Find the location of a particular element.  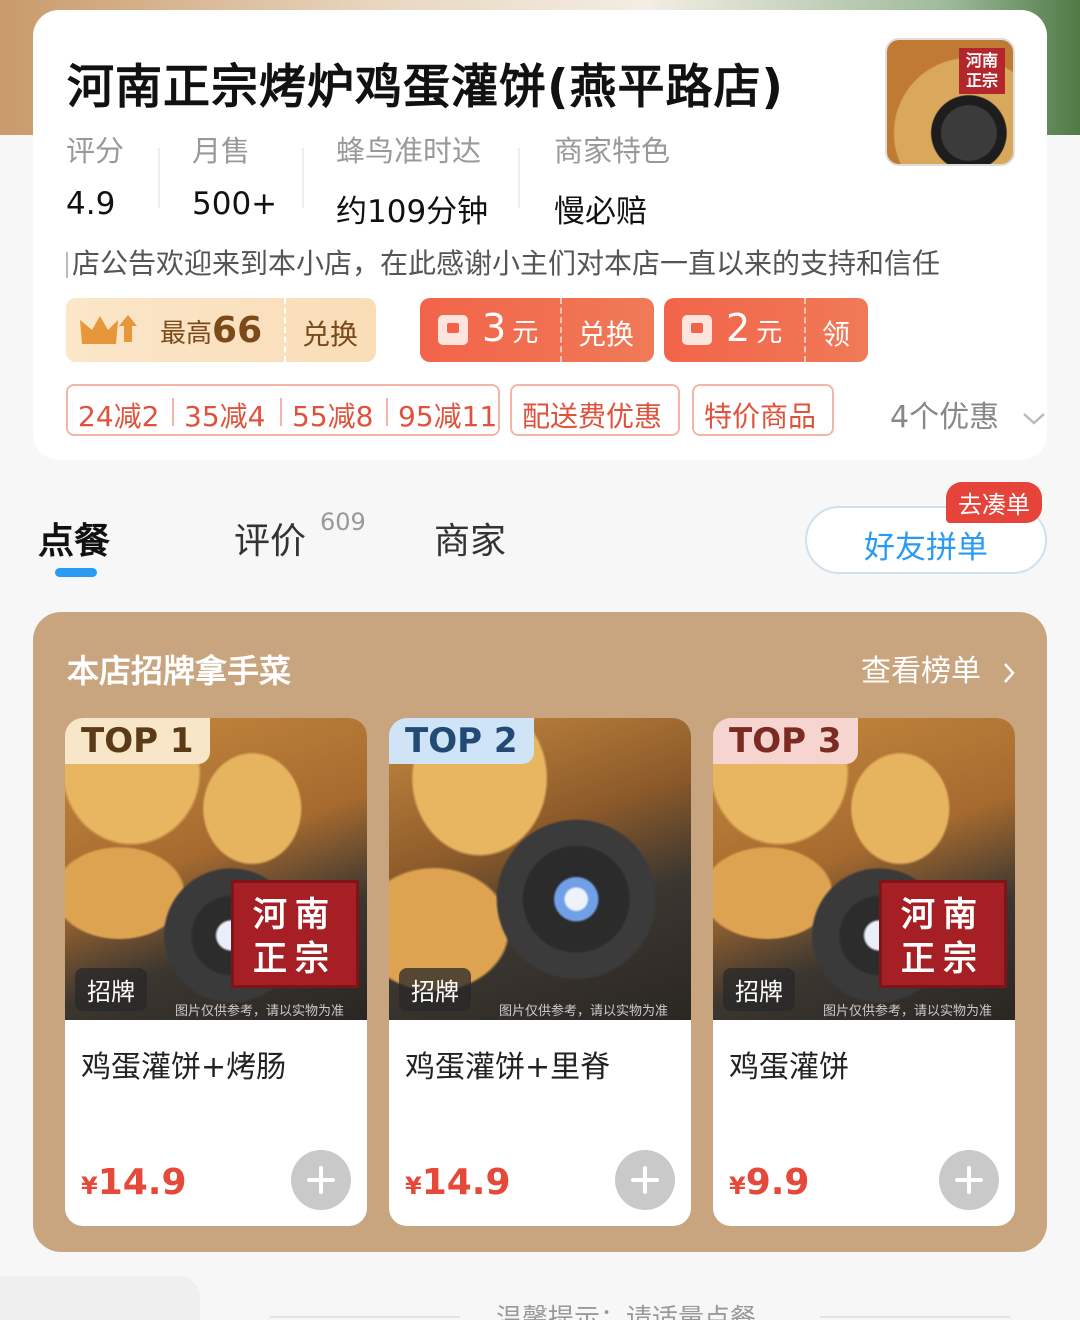

more-discounts-label: 4个优惠 is located at coordinates (945, 417).